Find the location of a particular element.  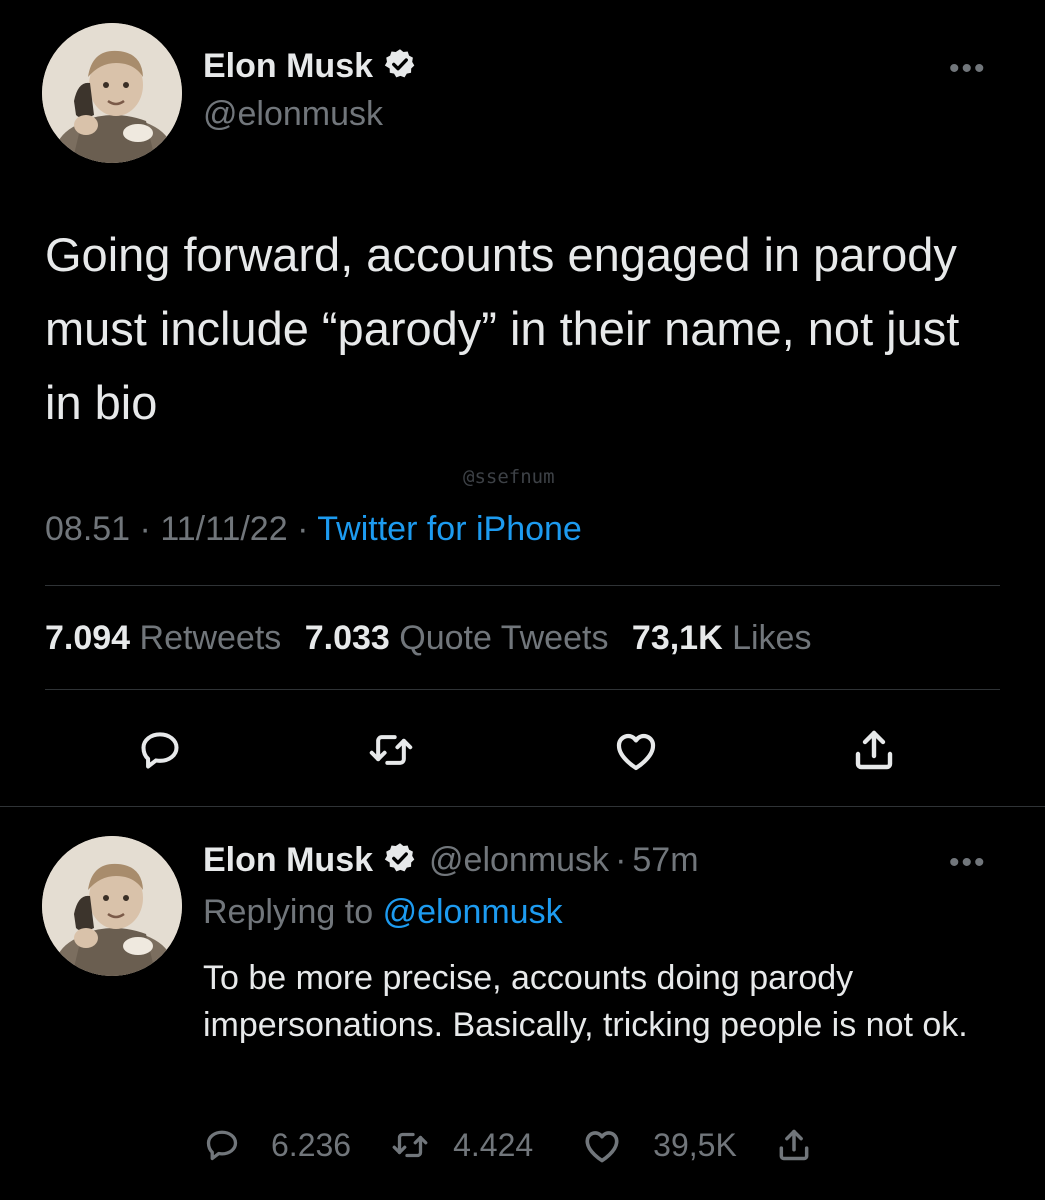

author-avatar is located at coordinates (112, 93).